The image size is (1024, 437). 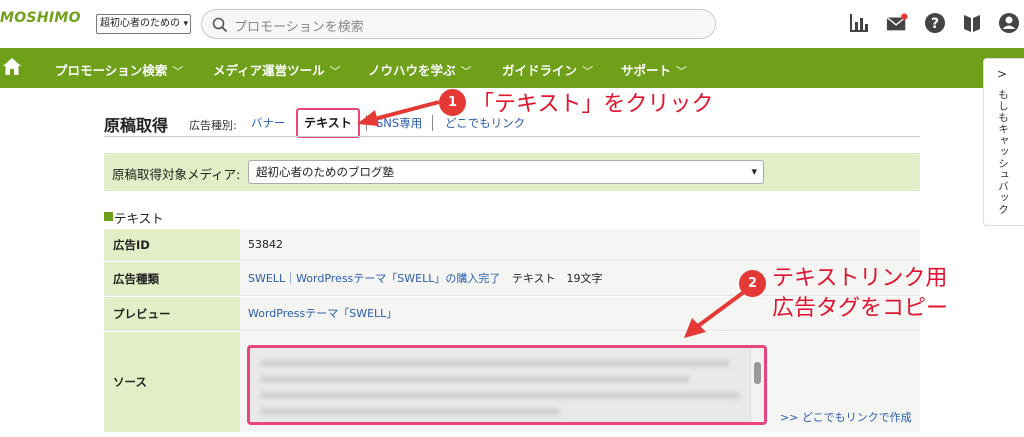 What do you see at coordinates (715, 314) in the screenshot?
I see `annotation-arrow-2-icon` at bounding box center [715, 314].